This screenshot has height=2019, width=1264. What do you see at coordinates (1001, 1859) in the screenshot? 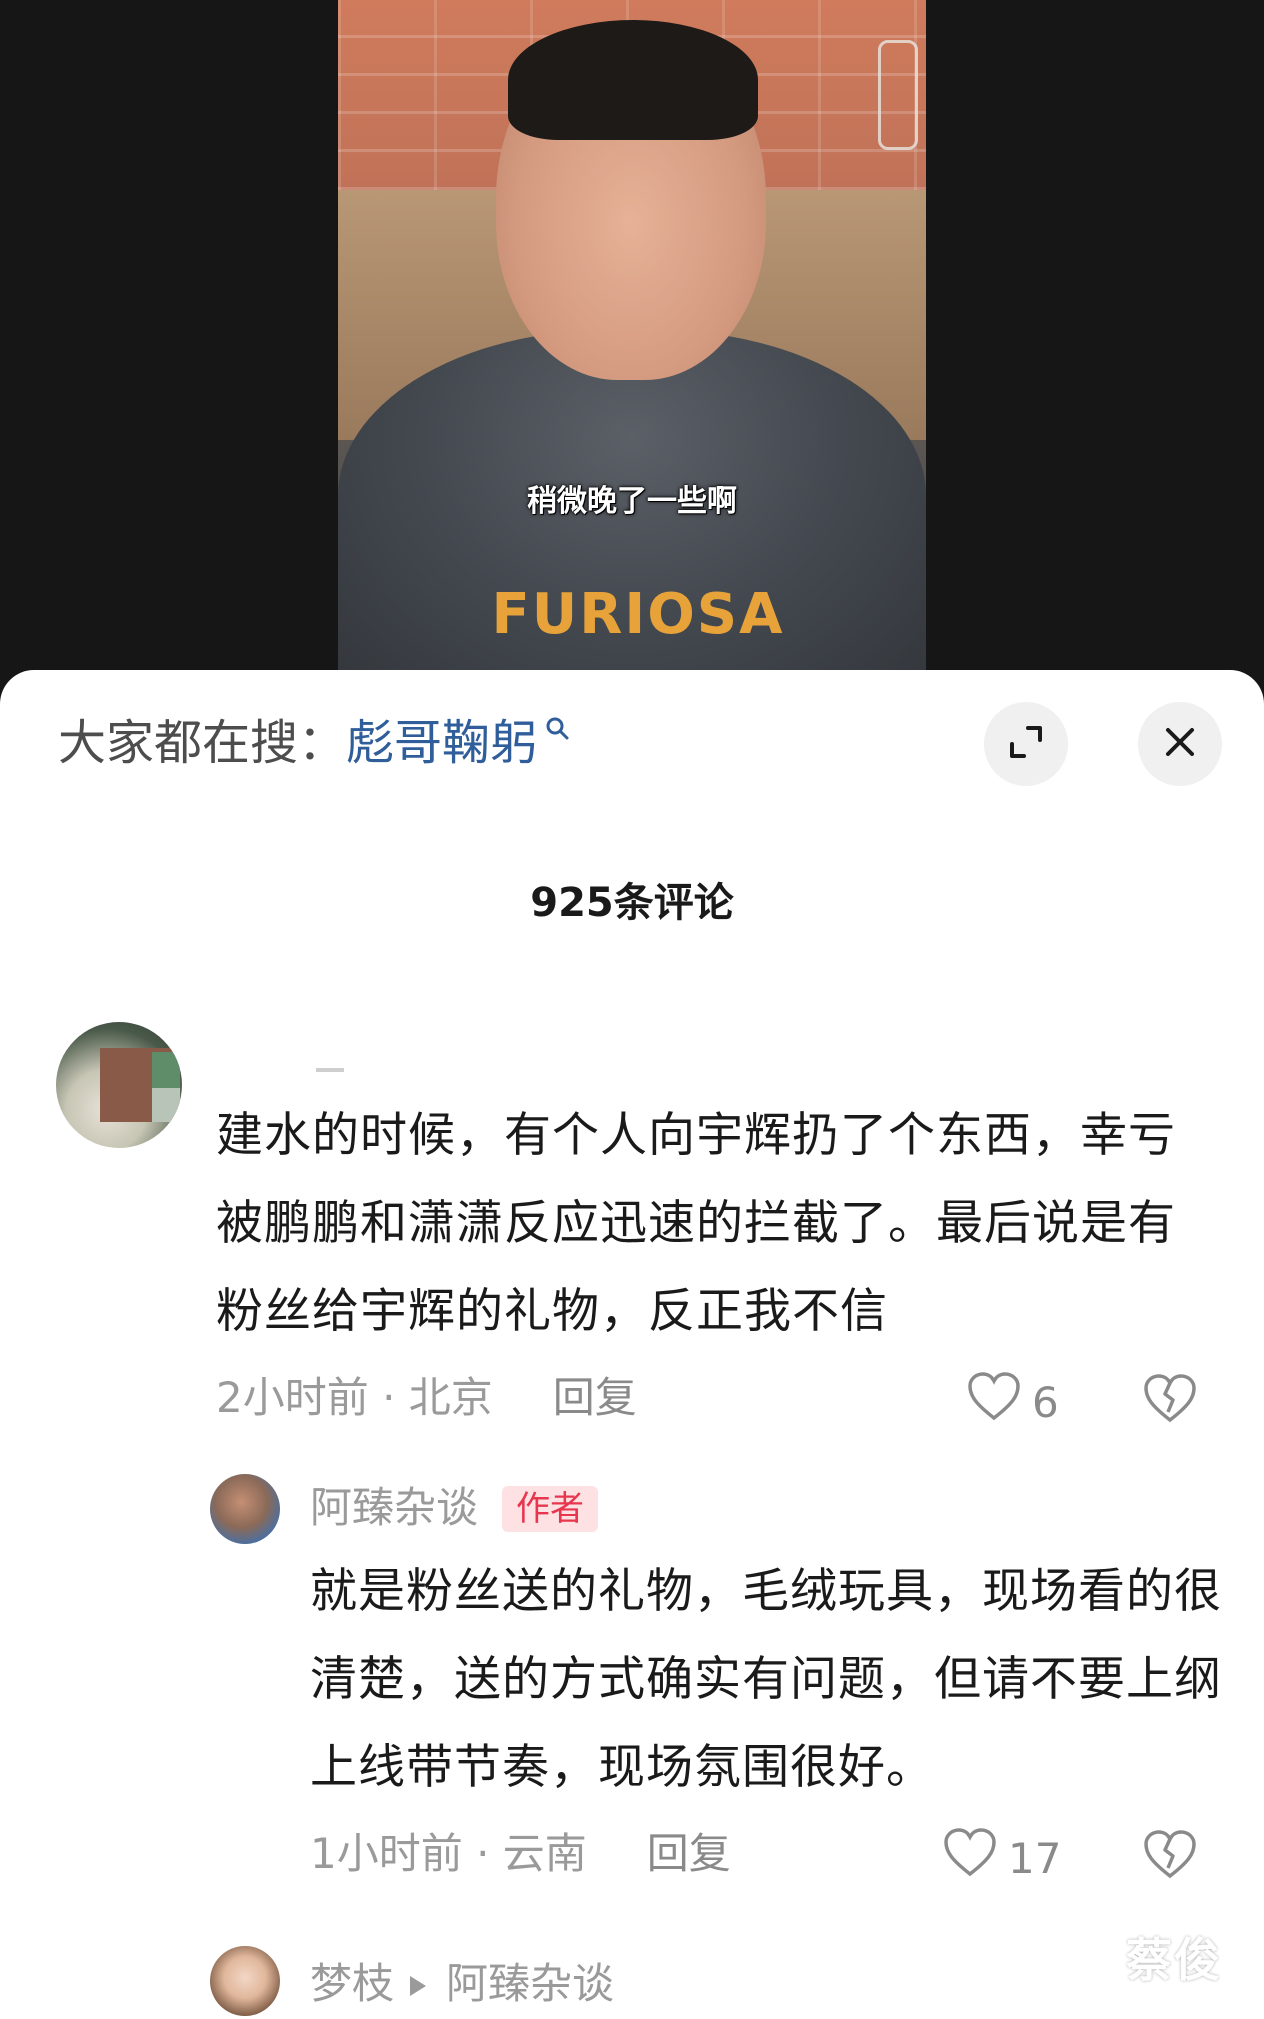
I see `like-button: 17` at bounding box center [1001, 1859].